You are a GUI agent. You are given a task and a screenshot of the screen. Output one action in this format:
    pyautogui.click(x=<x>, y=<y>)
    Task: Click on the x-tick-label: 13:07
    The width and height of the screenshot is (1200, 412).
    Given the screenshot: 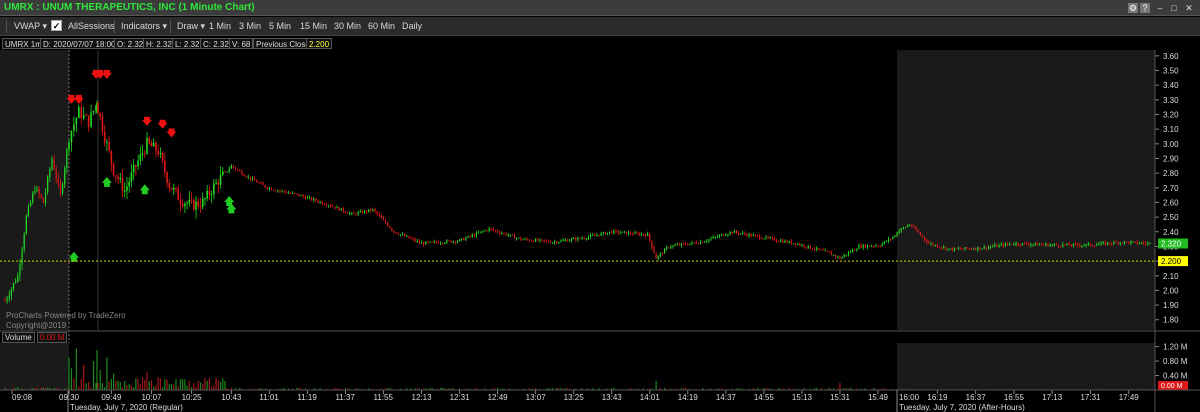 What is the action you would take?
    pyautogui.click(x=536, y=397)
    